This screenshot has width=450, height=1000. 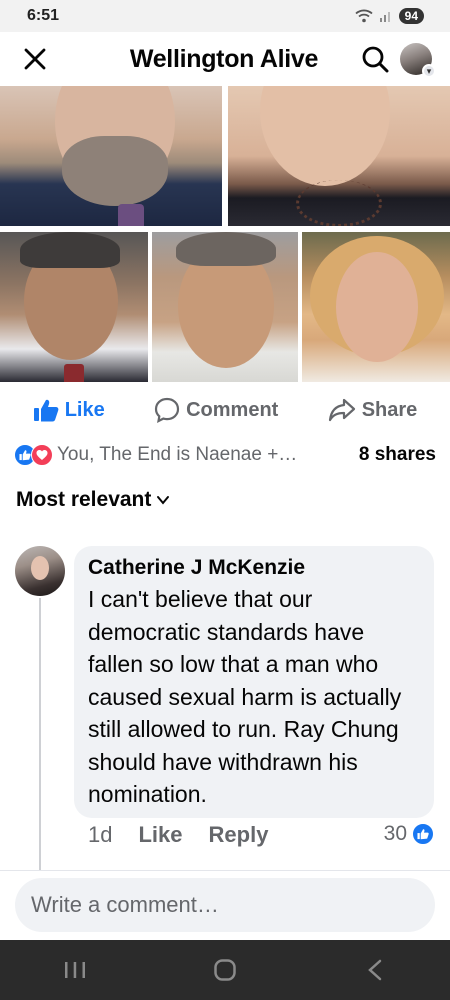 What do you see at coordinates (239, 835) in the screenshot?
I see `comment-reply-button: Reply` at bounding box center [239, 835].